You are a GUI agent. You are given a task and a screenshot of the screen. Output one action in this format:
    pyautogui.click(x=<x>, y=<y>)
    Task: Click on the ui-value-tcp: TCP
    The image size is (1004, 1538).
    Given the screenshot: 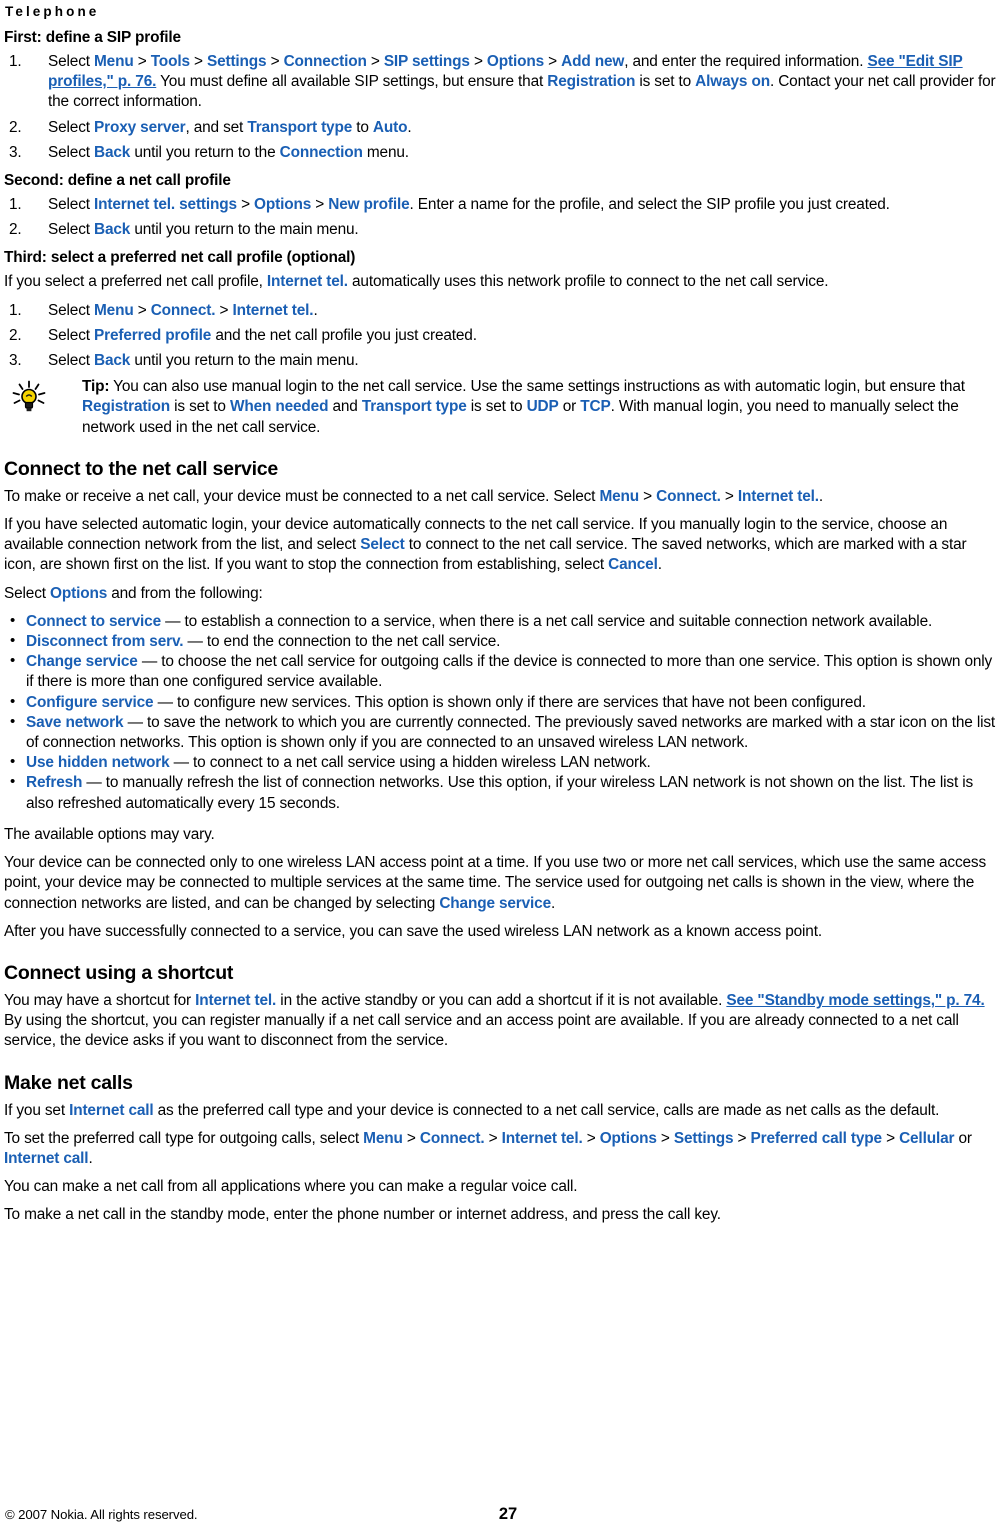 What is the action you would take?
    pyautogui.click(x=595, y=406)
    